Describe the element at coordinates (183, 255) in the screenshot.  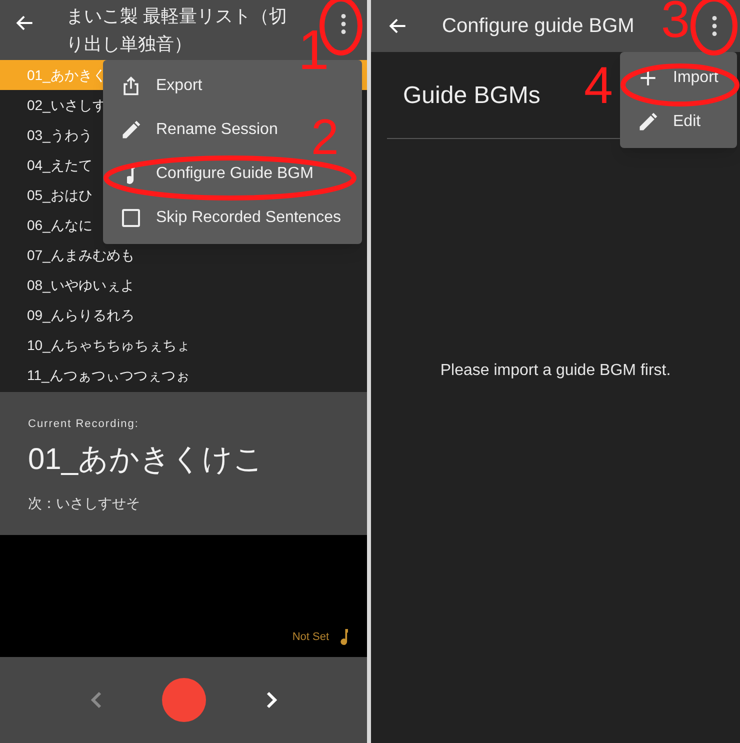
I see `sentence-item: 07_んまみむめも` at that location.